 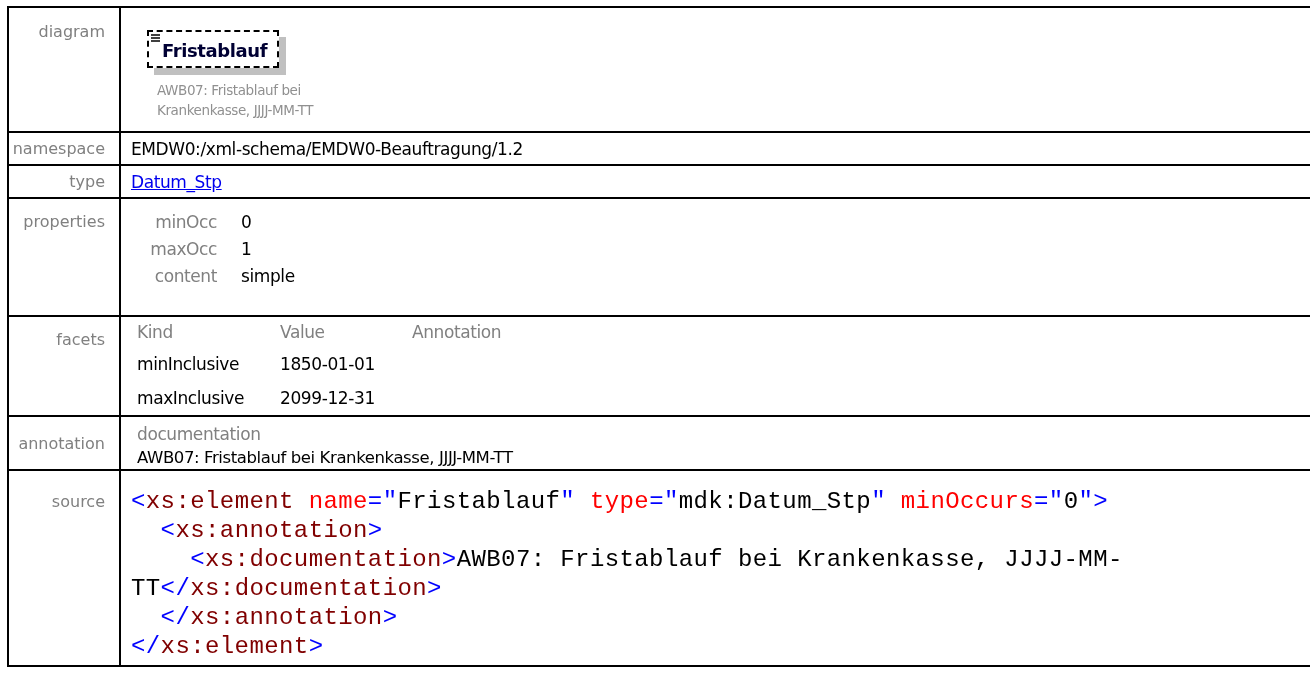 What do you see at coordinates (287, 588) in the screenshot?
I see `code-line: TT</xs:documentation>` at bounding box center [287, 588].